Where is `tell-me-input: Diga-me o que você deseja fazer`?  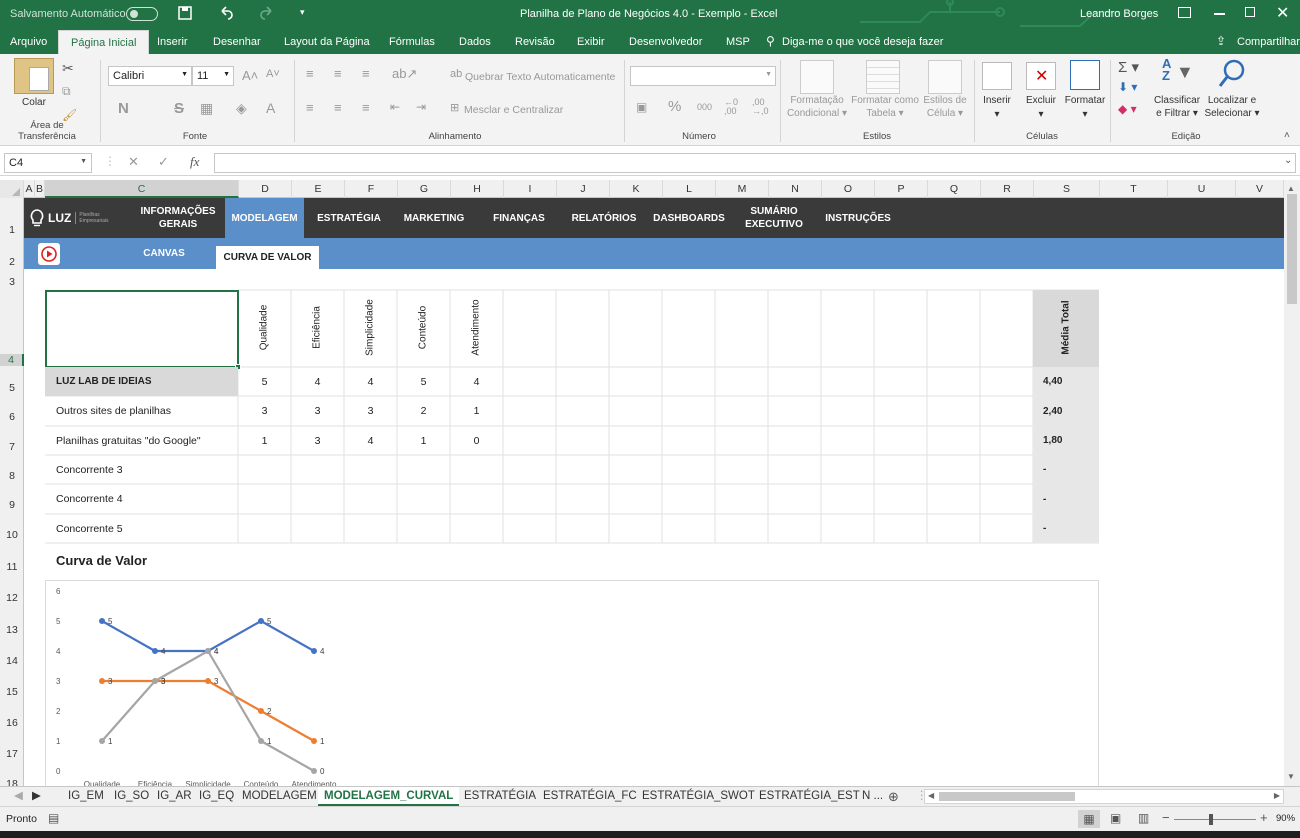 tell-me-input: Diga-me o que você deseja fazer is located at coordinates (862, 42).